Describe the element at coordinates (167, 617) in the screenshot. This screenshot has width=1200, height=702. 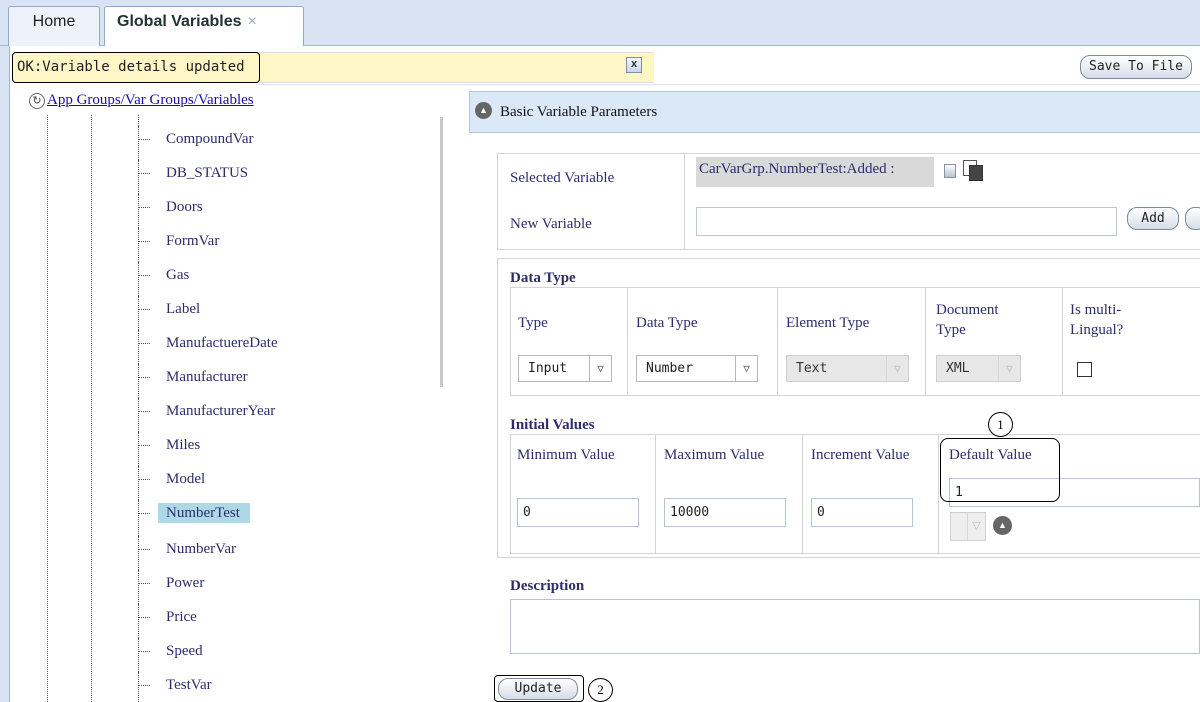
I see `tree-item-price: Price` at that location.